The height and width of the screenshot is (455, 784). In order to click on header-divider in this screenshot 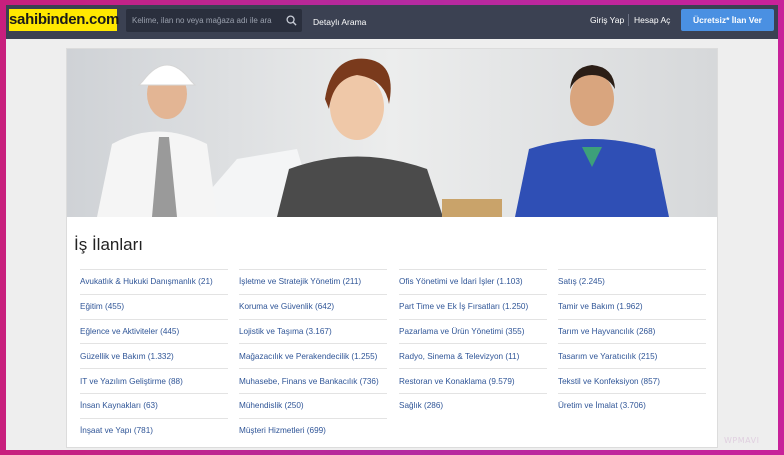, I will do `click(628, 20)`.